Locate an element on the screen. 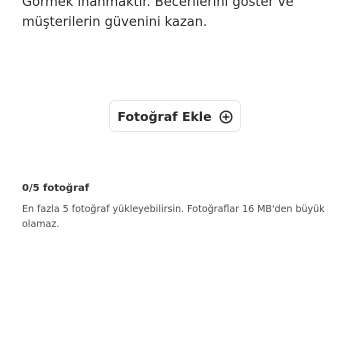 The width and height of the screenshot is (350, 350). photo-count: 0/5 fotoğraf is located at coordinates (56, 188).